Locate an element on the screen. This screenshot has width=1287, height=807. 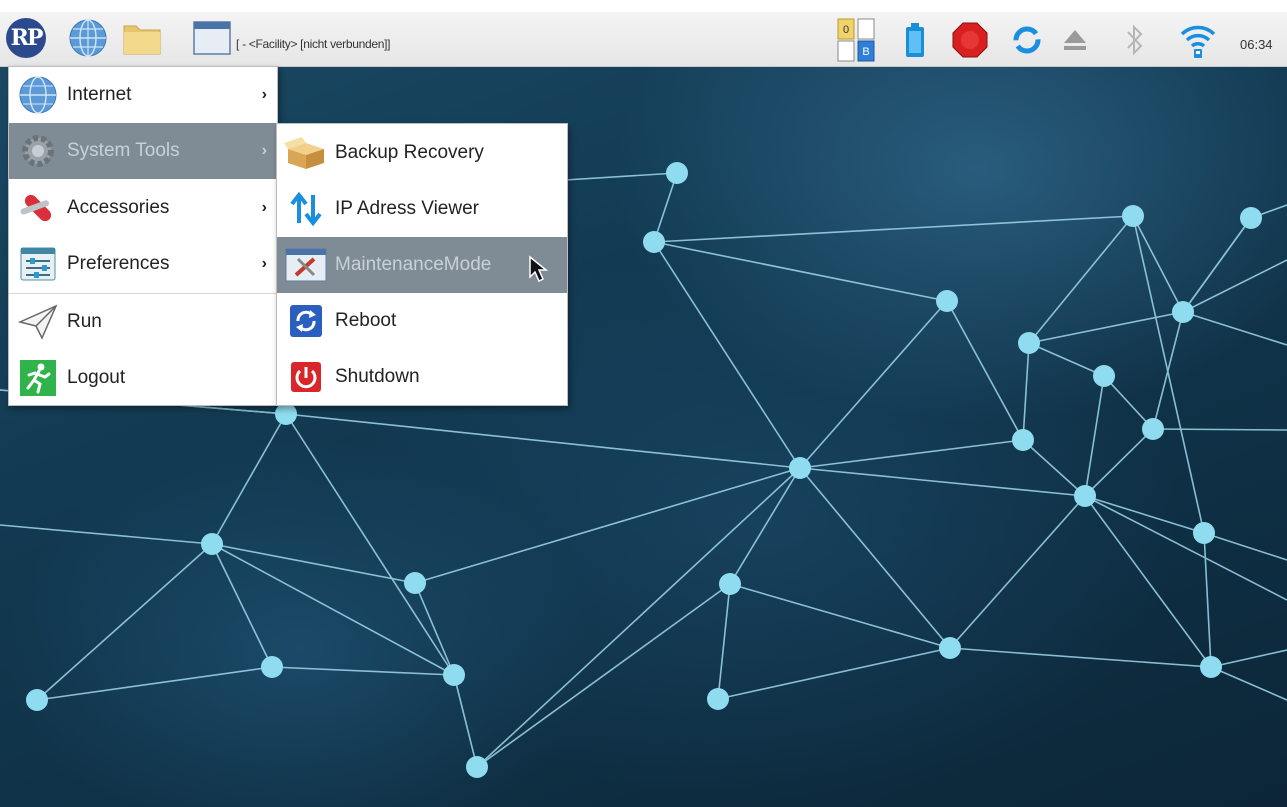
file-manager-launcher is located at coordinates (142, 38).